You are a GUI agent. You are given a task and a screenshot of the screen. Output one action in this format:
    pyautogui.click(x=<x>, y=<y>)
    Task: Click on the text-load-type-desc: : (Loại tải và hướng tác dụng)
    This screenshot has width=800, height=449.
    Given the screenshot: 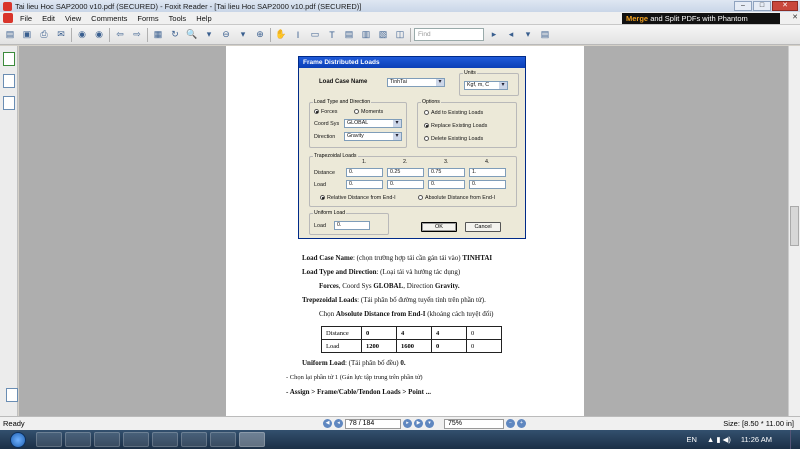 What is the action you would take?
    pyautogui.click(x=418, y=272)
    